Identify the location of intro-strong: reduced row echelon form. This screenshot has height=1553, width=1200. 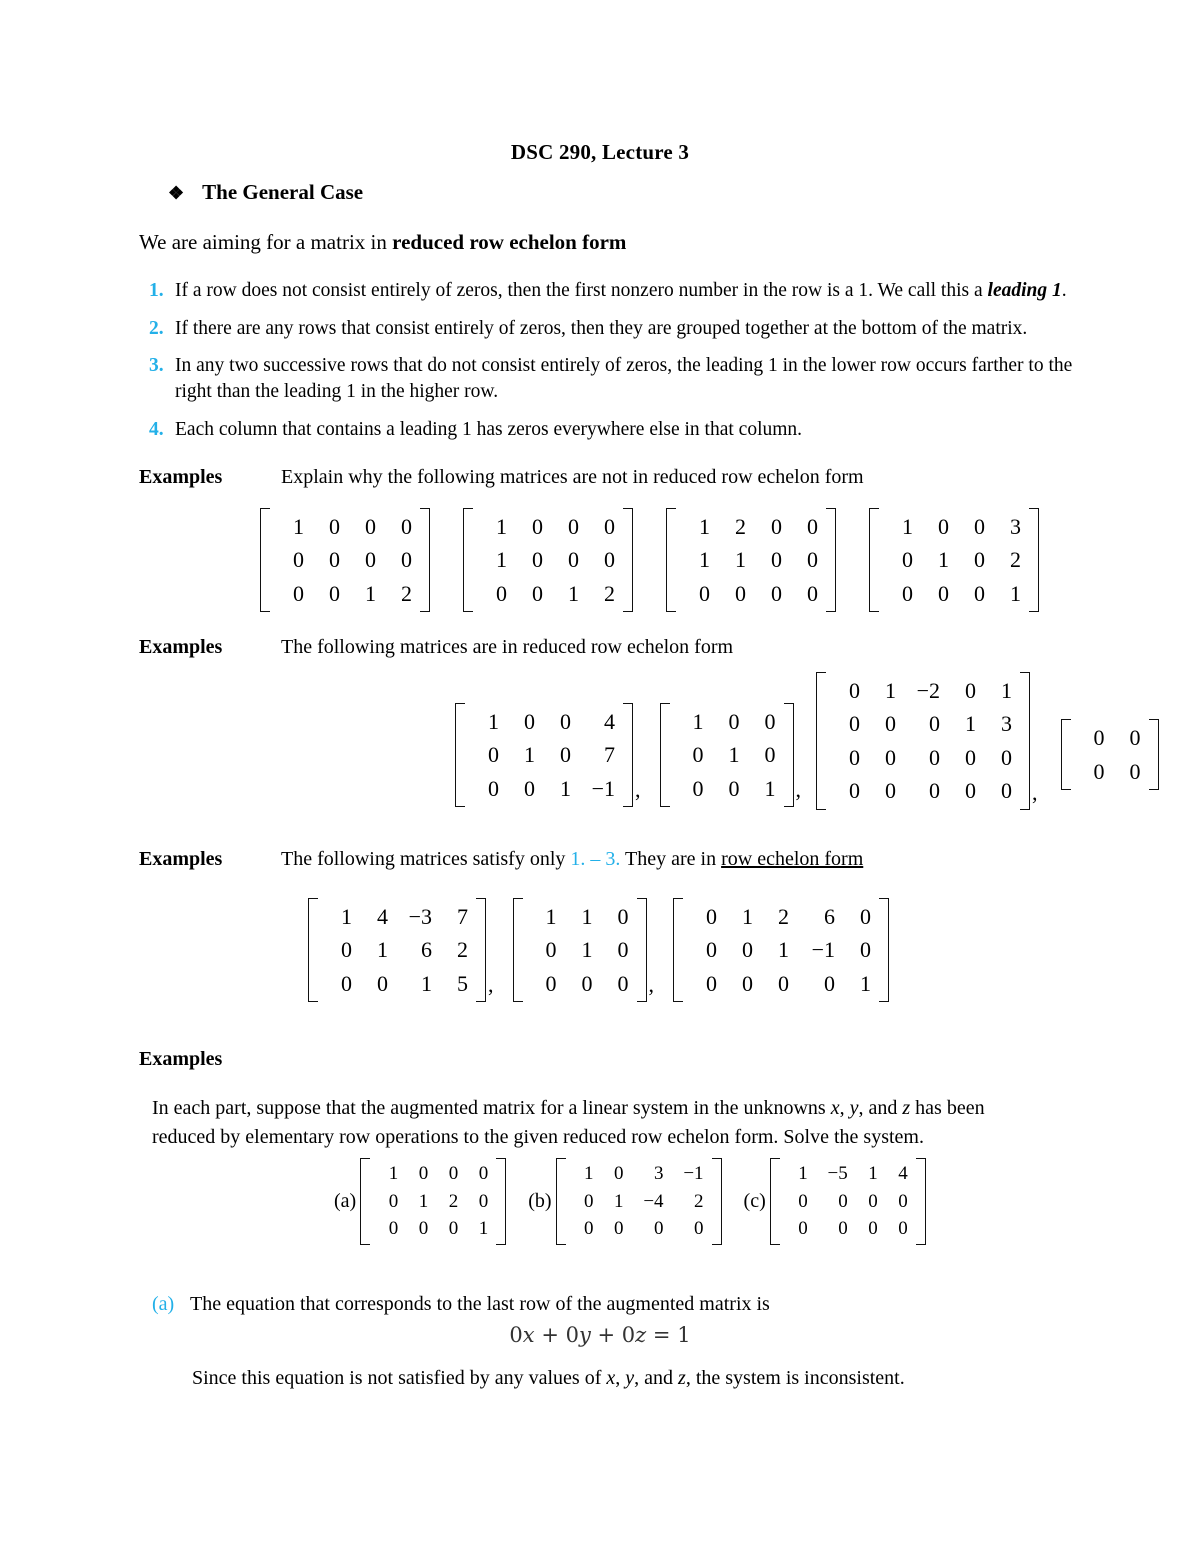
(509, 242).